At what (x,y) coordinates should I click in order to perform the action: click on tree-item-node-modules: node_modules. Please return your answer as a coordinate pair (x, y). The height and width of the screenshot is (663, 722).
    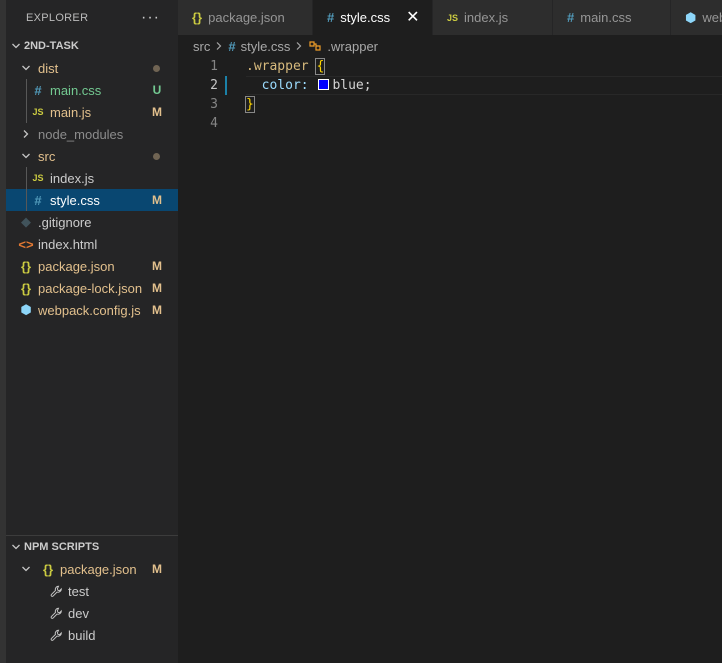
    Looking at the image, I should click on (92, 134).